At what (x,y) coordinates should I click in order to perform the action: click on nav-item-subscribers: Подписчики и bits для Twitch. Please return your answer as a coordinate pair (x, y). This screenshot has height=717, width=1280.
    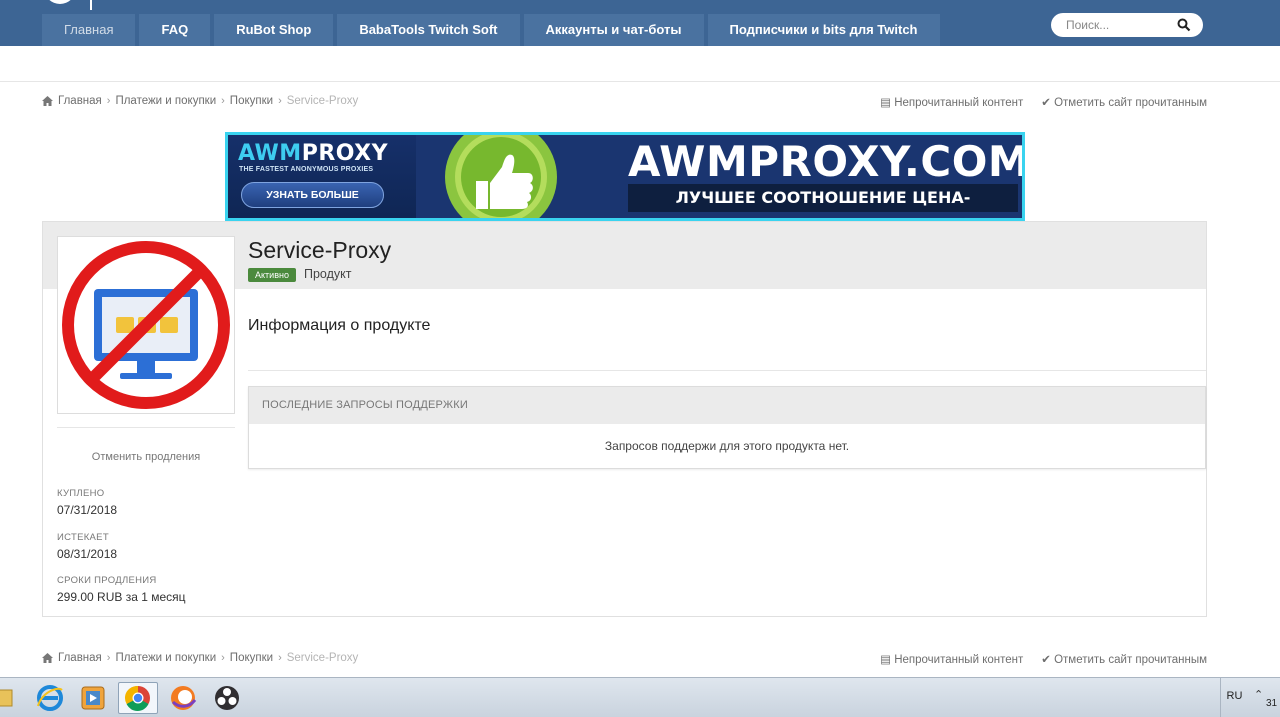
    Looking at the image, I should click on (823, 30).